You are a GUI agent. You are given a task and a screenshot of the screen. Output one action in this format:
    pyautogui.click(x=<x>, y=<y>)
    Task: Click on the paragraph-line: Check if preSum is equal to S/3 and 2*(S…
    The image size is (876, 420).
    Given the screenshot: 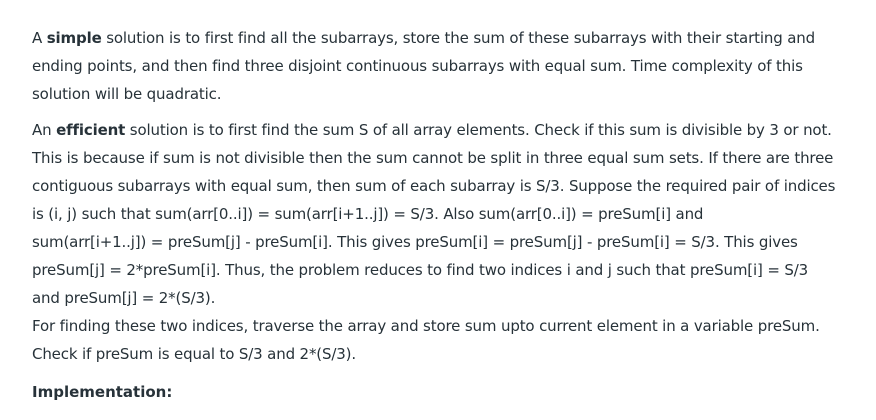 What is the action you would take?
    pyautogui.click(x=194, y=354)
    